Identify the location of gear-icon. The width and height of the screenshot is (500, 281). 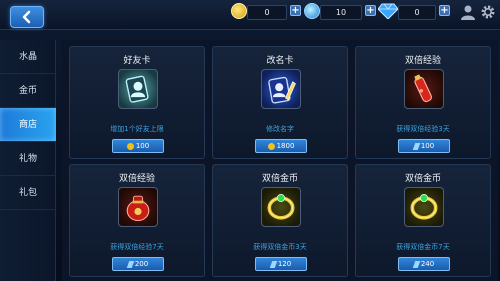
(488, 12).